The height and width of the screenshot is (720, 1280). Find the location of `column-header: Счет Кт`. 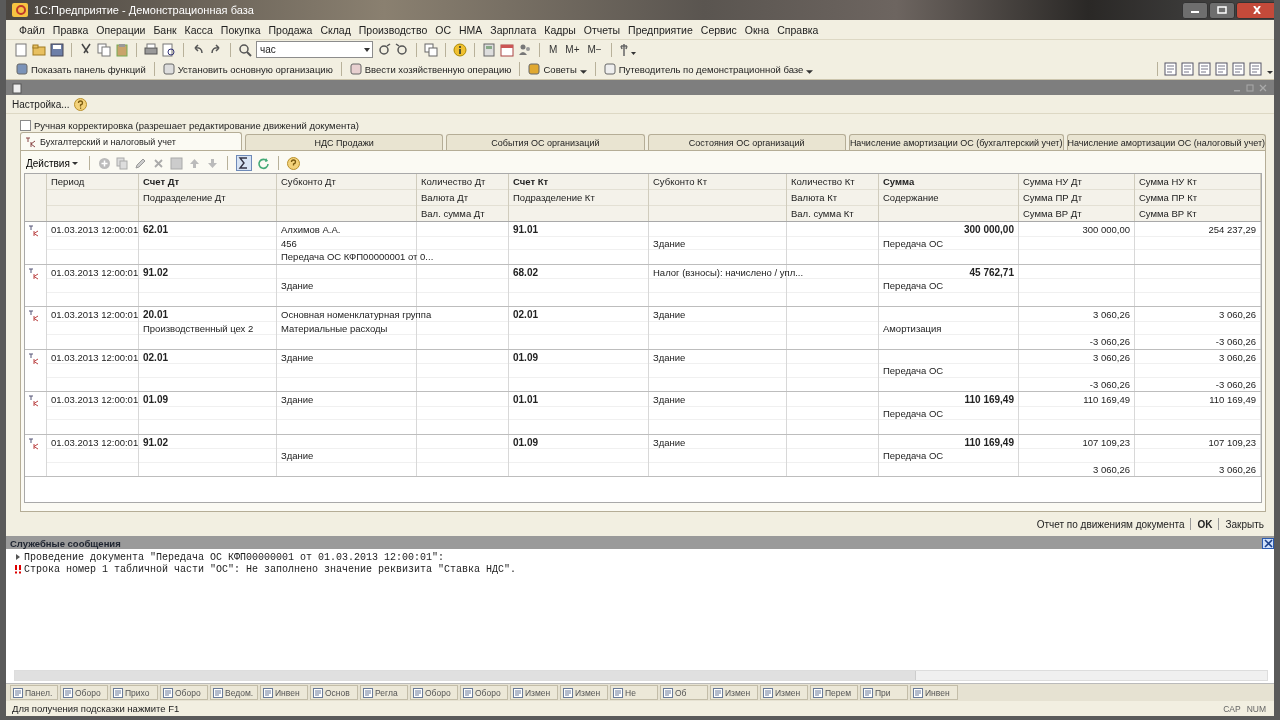

column-header: Счет Кт is located at coordinates (531, 181).